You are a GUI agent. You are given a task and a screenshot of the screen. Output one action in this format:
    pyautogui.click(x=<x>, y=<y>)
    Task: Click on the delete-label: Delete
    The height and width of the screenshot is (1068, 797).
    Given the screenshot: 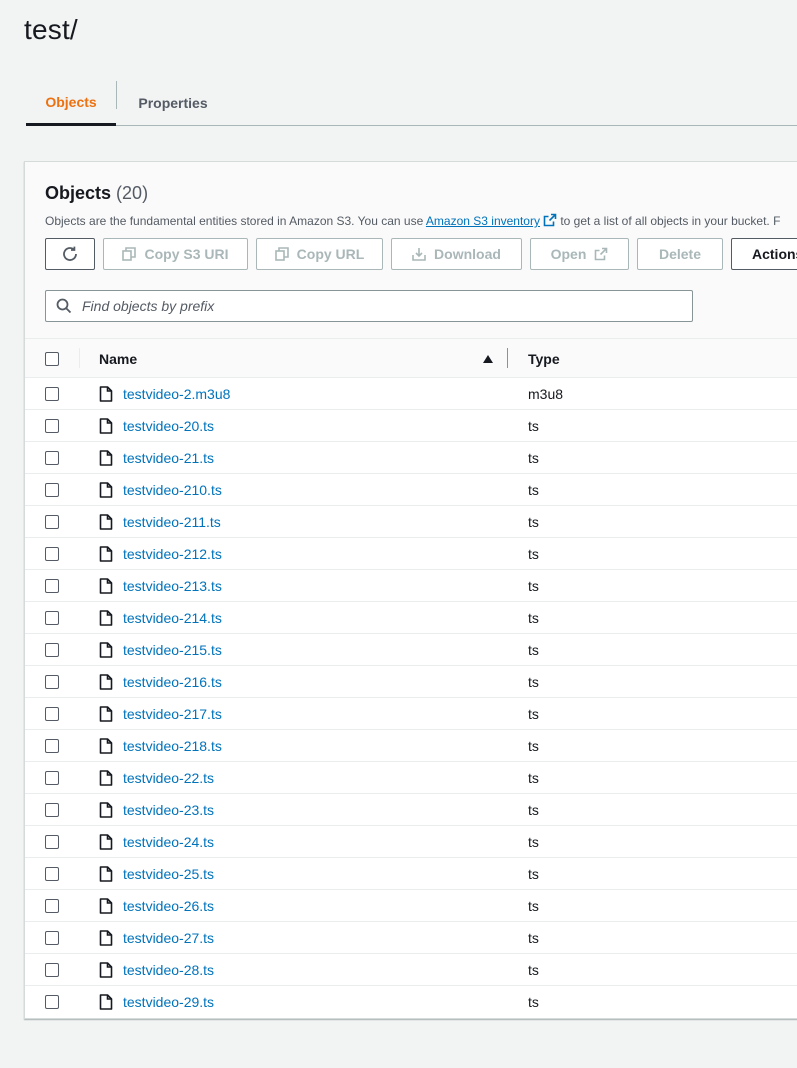 What is the action you would take?
    pyautogui.click(x=680, y=254)
    